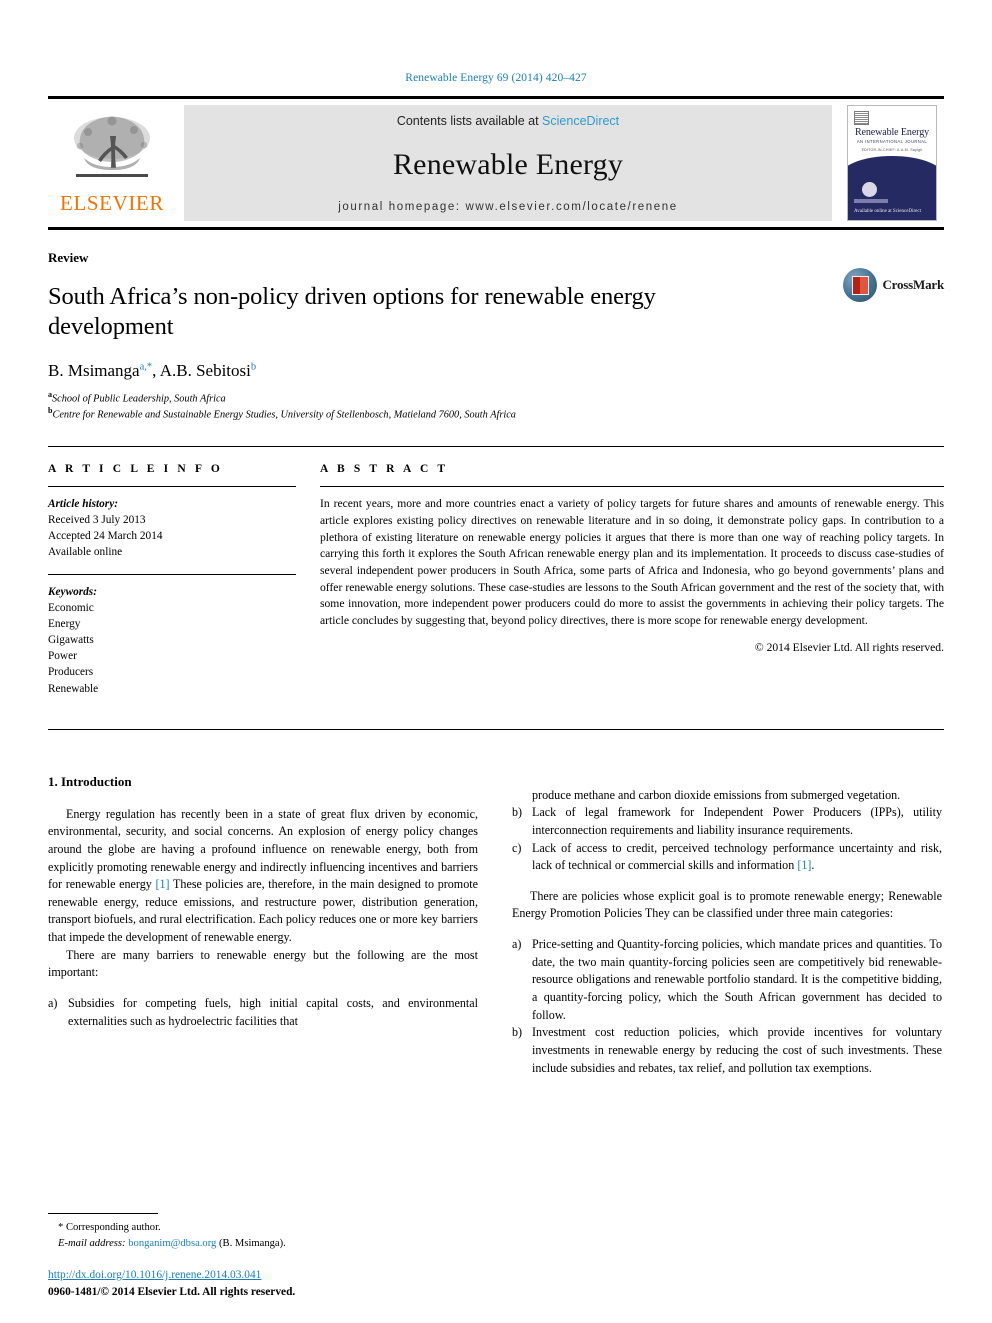  Describe the element at coordinates (861, 118) in the screenshot. I see `cover-publisher-icon` at that location.